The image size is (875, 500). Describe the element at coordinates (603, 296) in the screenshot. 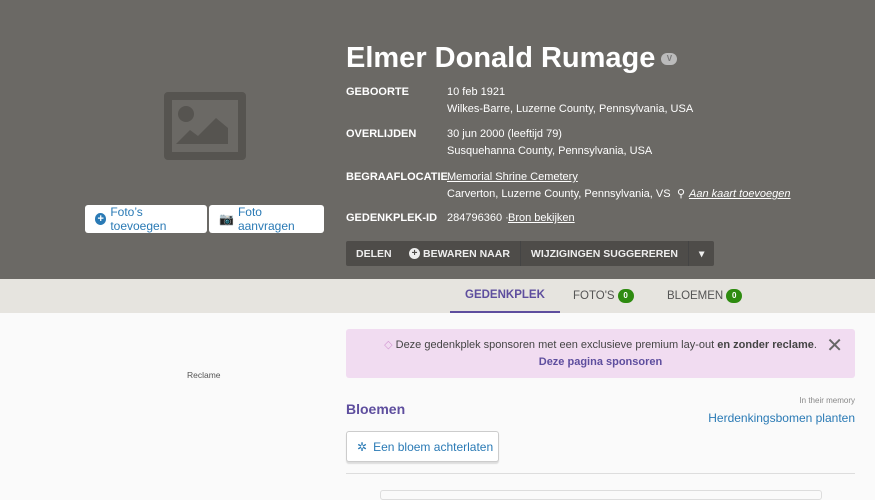

I see `tab-photos: FOTO'S 0` at that location.